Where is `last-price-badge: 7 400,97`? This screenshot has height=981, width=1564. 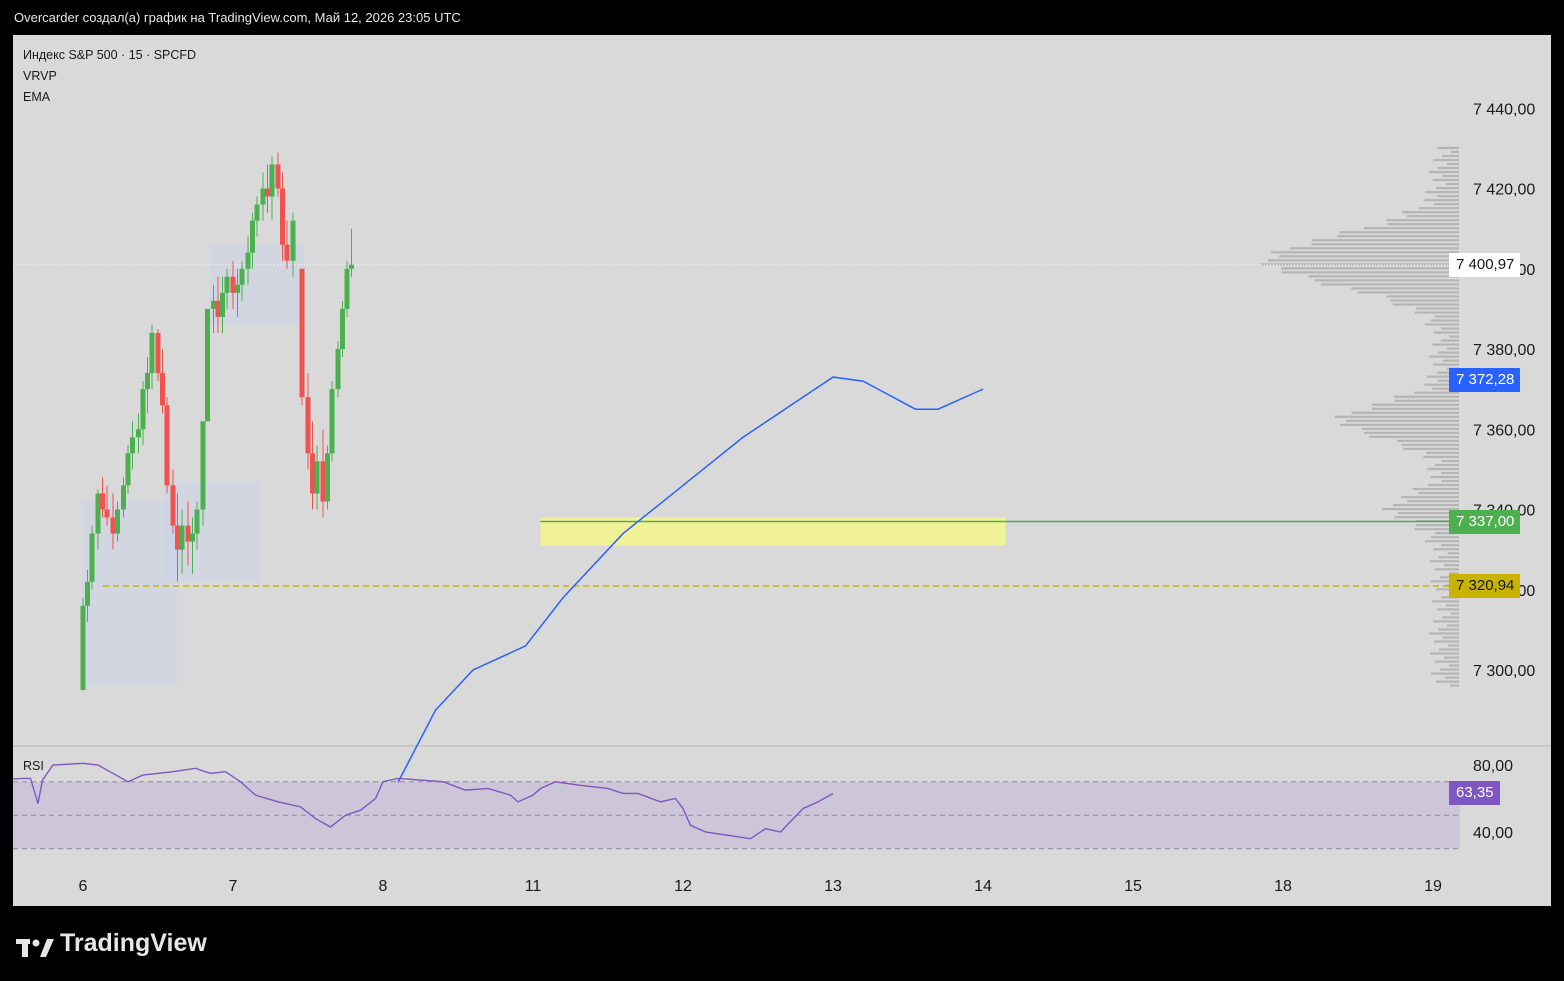 last-price-badge: 7 400,97 is located at coordinates (1485, 264).